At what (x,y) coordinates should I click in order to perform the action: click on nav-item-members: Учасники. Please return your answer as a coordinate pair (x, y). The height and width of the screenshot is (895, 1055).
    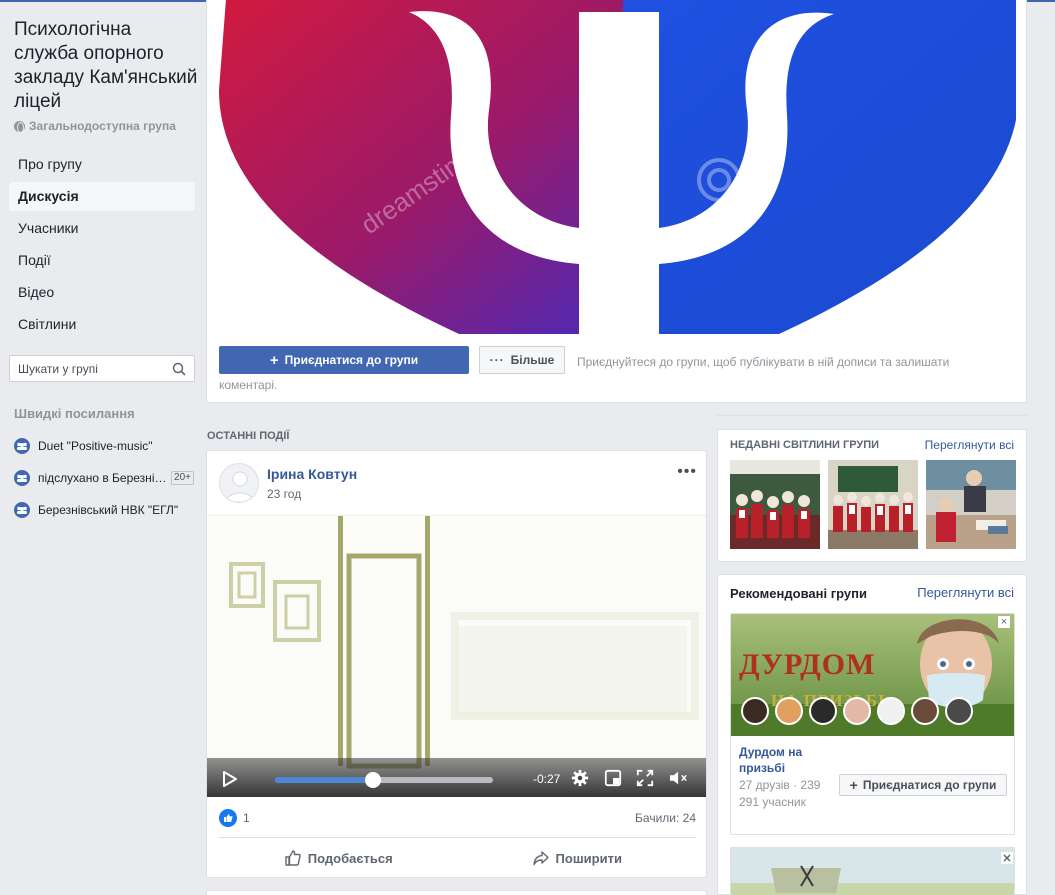
    Looking at the image, I should click on (102, 228).